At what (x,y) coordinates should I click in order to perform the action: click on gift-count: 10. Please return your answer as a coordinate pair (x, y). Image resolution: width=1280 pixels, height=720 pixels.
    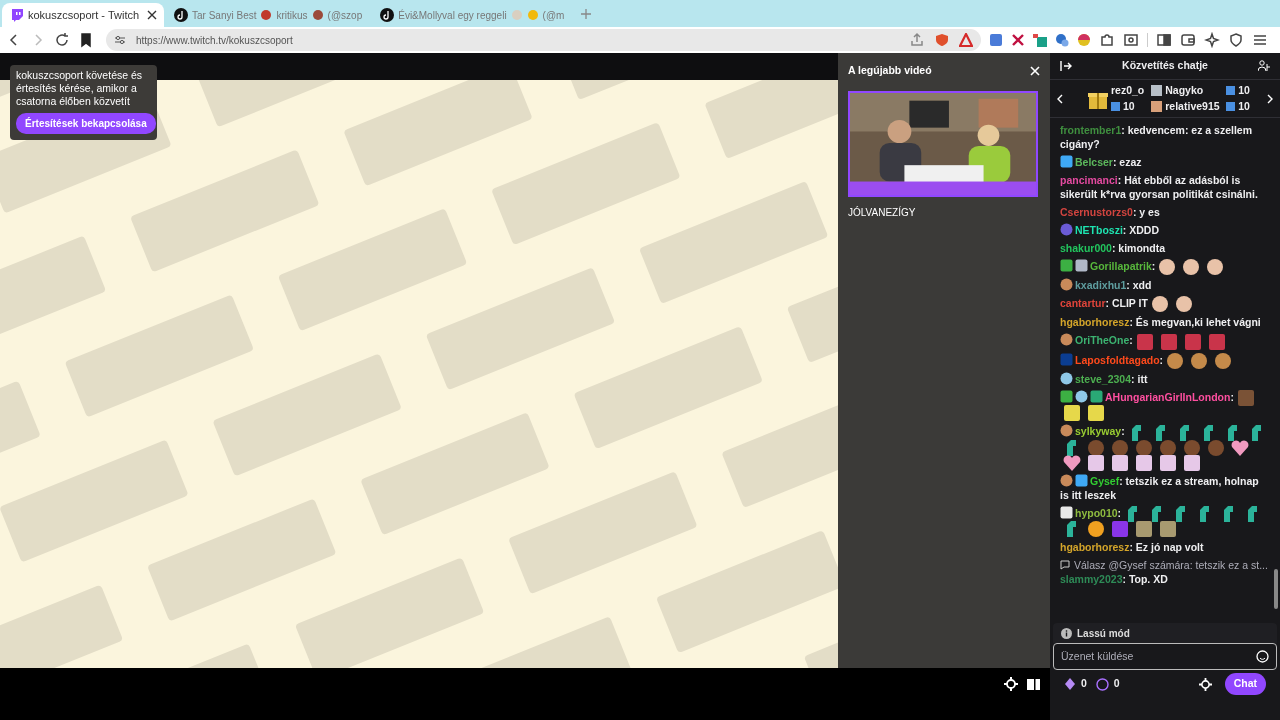
    Looking at the image, I should click on (1244, 106).